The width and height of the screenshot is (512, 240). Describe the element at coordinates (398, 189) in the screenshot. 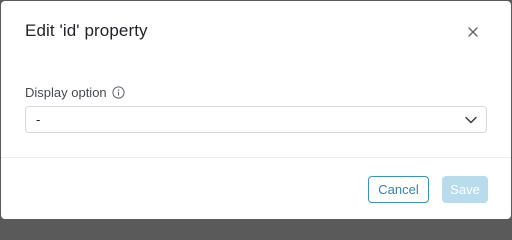

I see `cancel-button: Cancel` at that location.